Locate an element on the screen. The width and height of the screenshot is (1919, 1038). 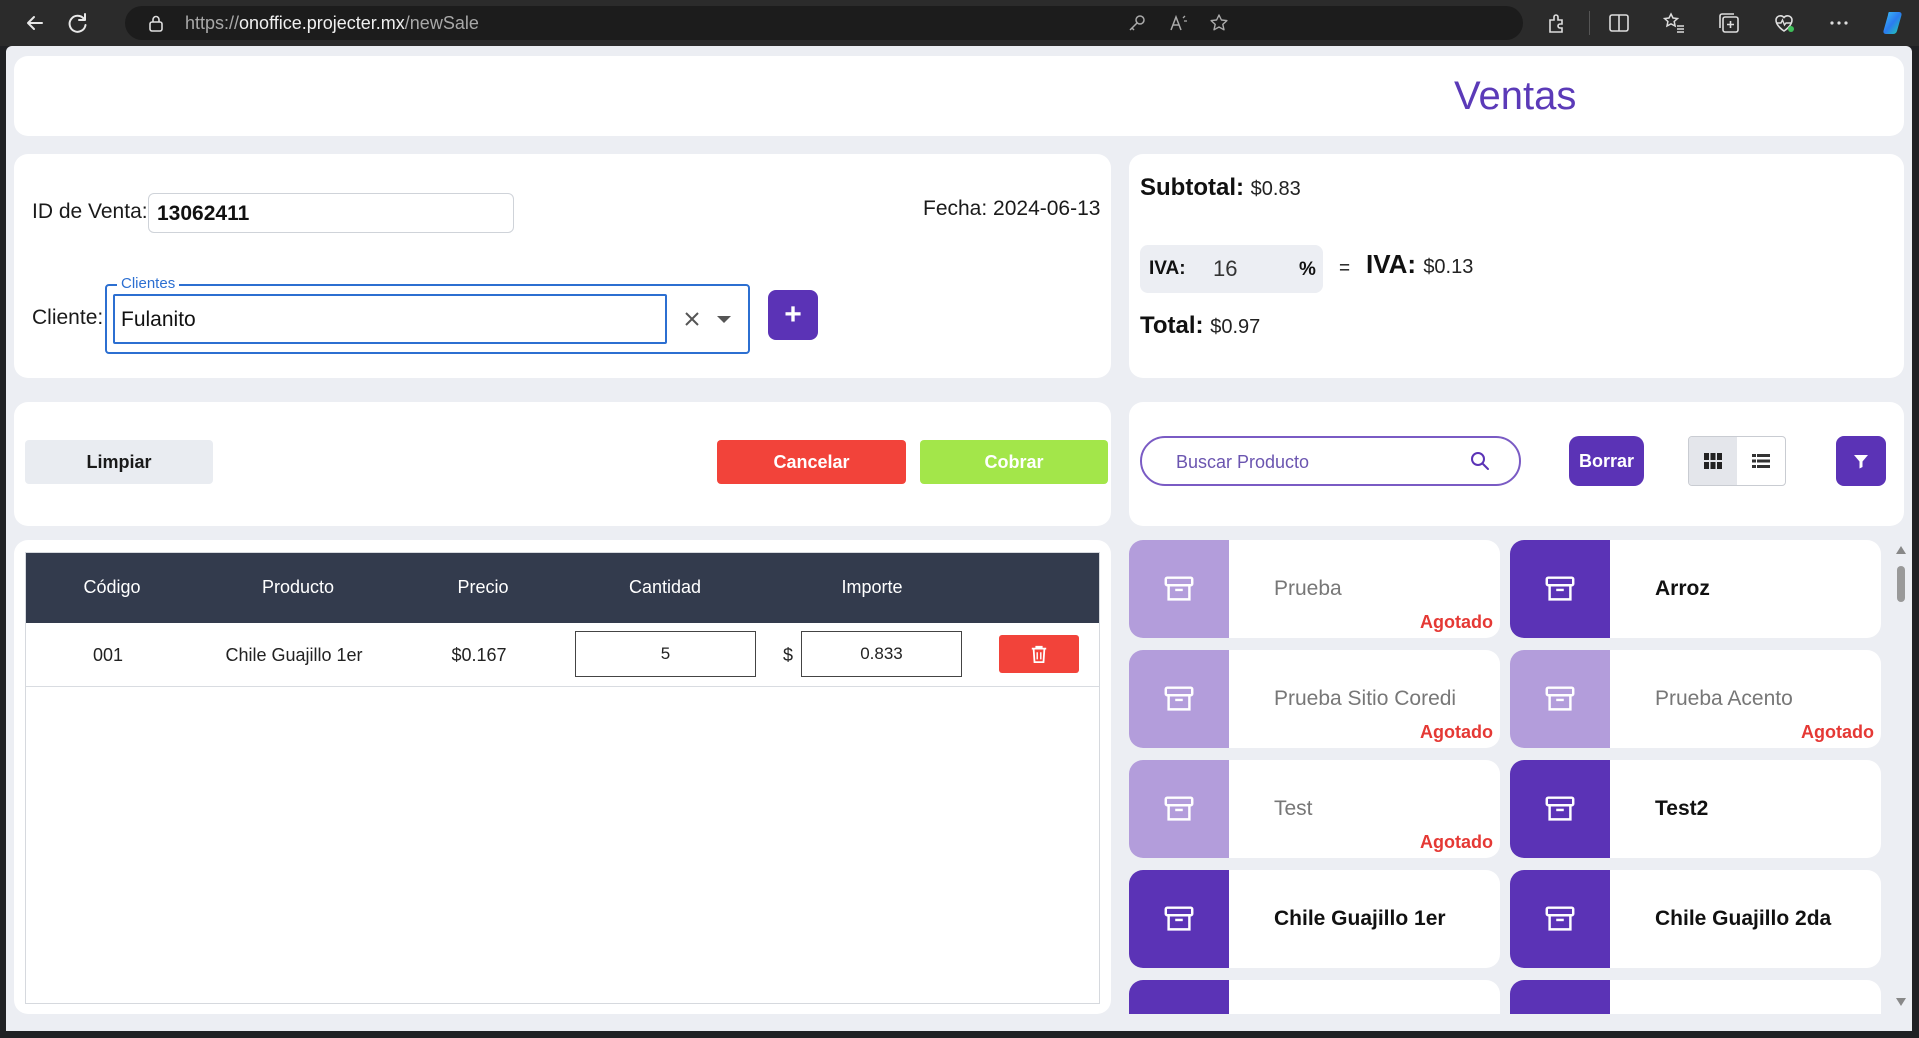
iva-rate-field: IVA: 16 % is located at coordinates (1231, 269).